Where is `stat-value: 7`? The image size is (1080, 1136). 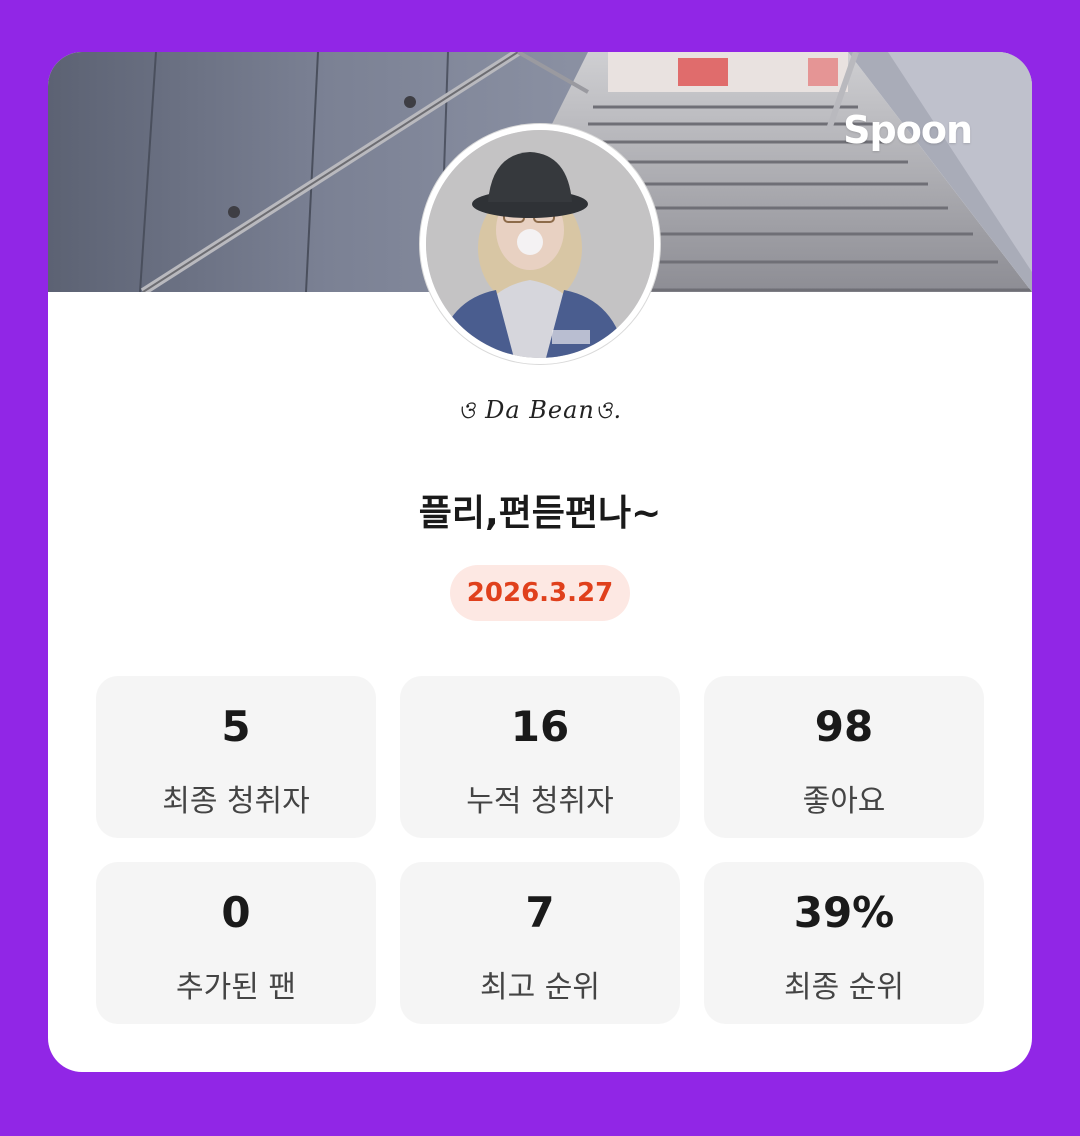
stat-value: 7 is located at coordinates (540, 912).